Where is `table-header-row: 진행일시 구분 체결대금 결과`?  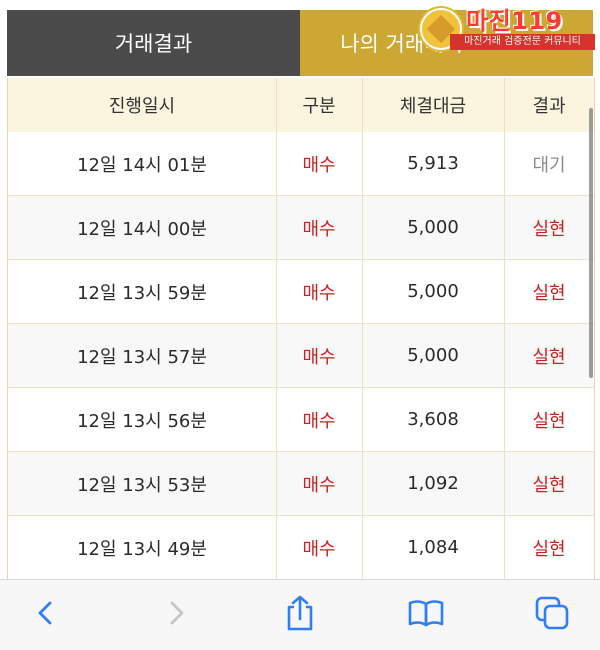
table-header-row: 진행일시 구분 체결대금 결과 is located at coordinates (301, 105).